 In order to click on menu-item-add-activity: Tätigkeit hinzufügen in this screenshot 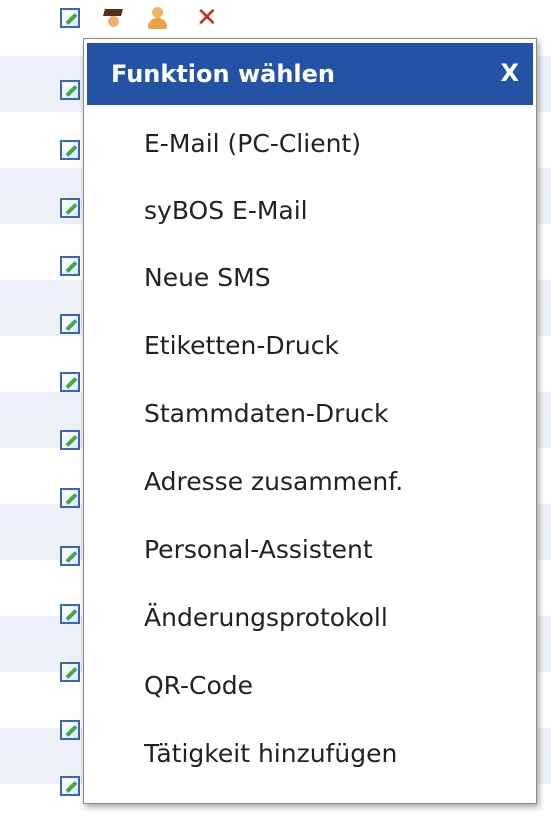, I will do `click(310, 754)`.